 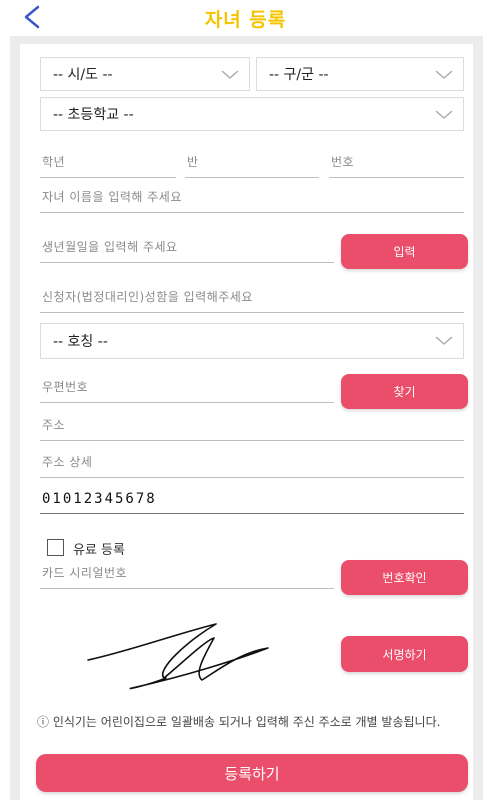 I want to click on sign-button: 서명하기, so click(x=404, y=654).